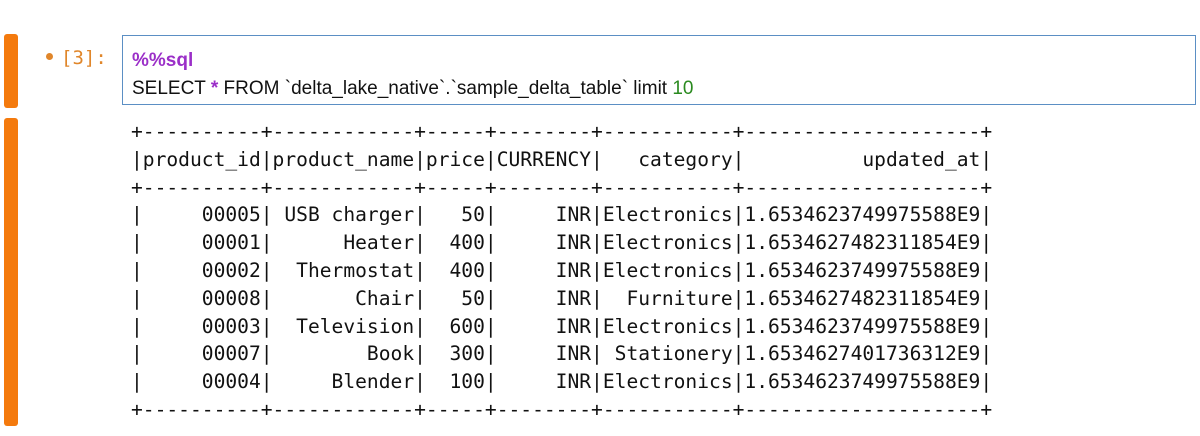 The image size is (1200, 436). Describe the element at coordinates (11, 71) in the screenshot. I see `input-cell-collapser` at that location.